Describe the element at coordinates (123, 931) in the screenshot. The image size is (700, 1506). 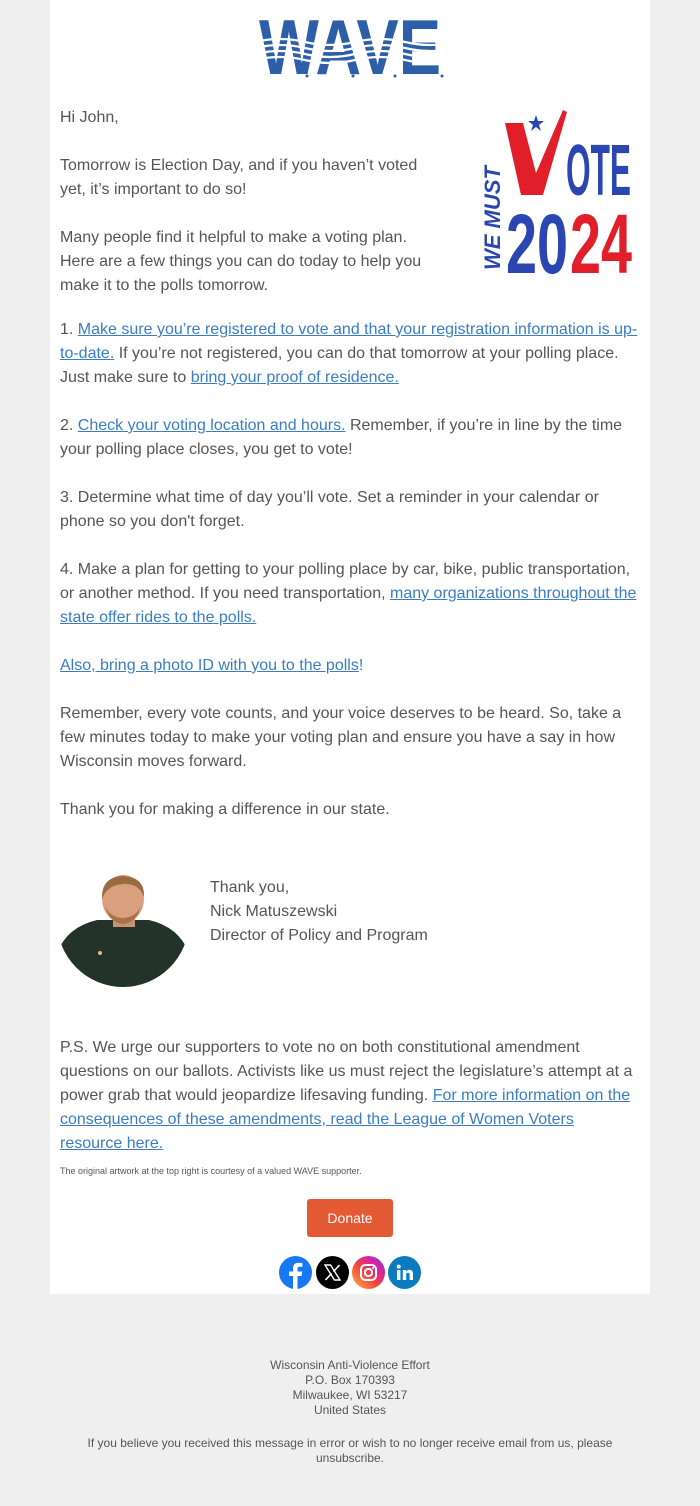
I see `signer-photo` at that location.